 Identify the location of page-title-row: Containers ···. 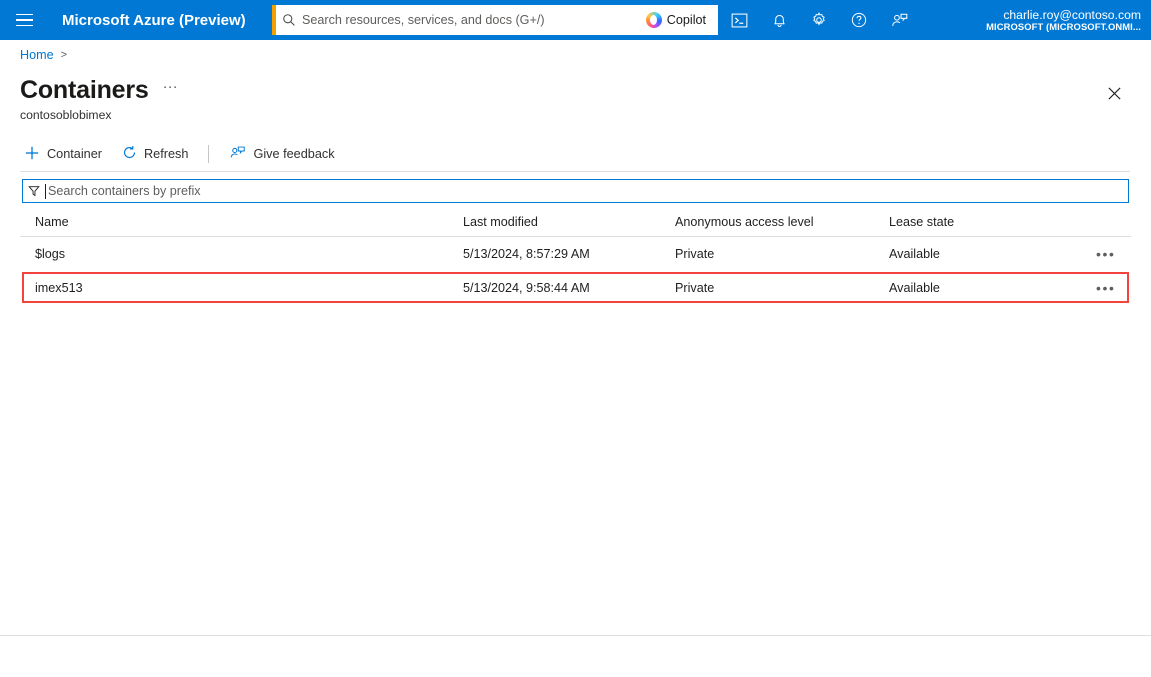
(99, 90).